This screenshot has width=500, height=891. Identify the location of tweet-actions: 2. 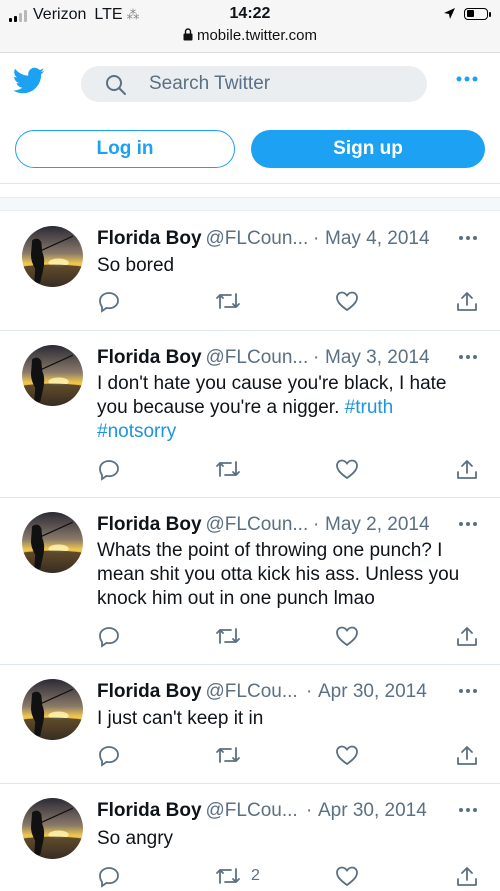
(292, 878).